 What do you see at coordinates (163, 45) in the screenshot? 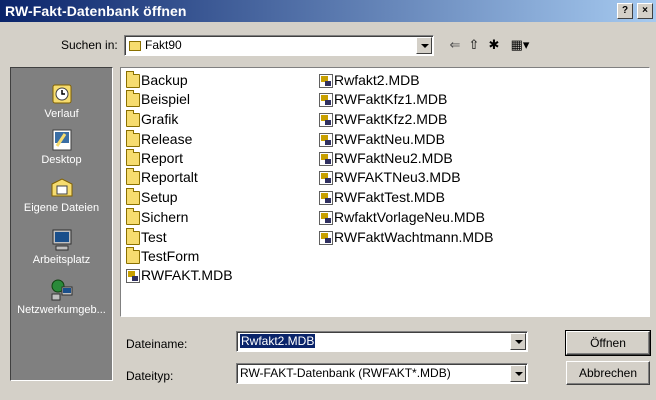
I see `lookin-value: Fakt90` at bounding box center [163, 45].